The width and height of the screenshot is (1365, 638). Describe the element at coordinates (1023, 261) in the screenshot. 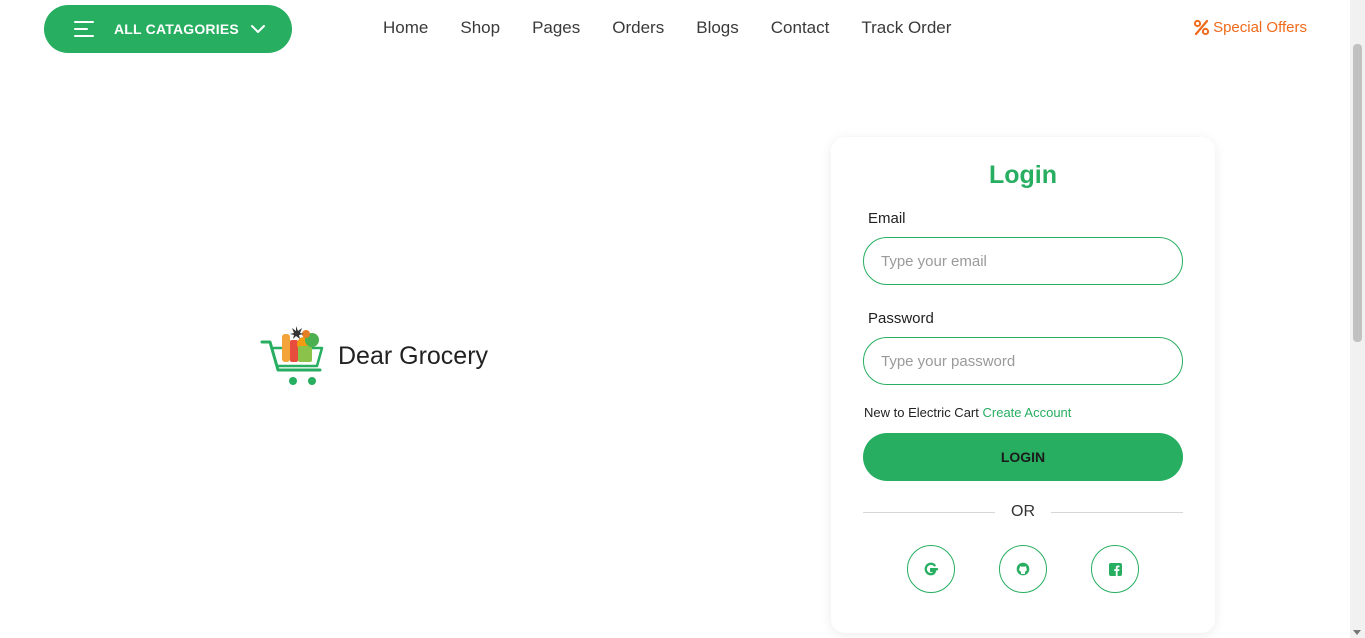

I see `email-field` at that location.